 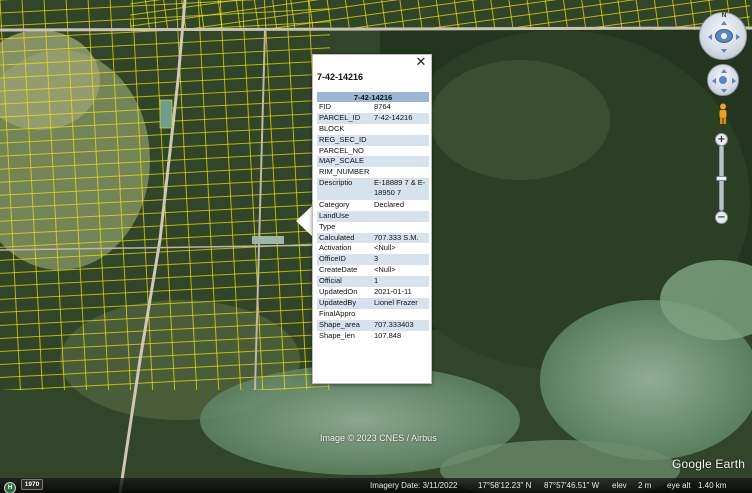 What do you see at coordinates (378, 438) in the screenshot?
I see `imagery-copyright: Image © 2023 CNES / Airbus` at bounding box center [378, 438].